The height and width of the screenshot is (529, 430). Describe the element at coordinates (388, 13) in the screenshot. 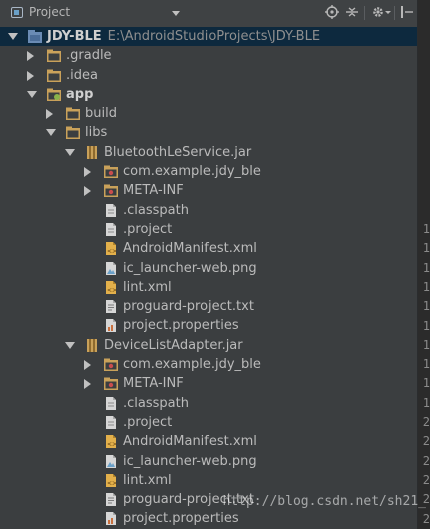

I see `gear-dropdown-icon` at that location.